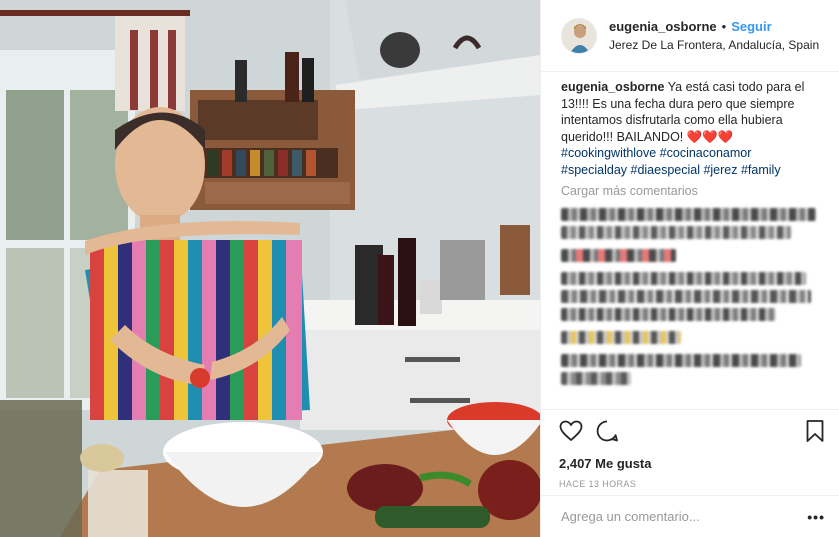  I want to click on post-actions: 2,407 Me gusta HACE 13 HORAS, so click(690, 449).